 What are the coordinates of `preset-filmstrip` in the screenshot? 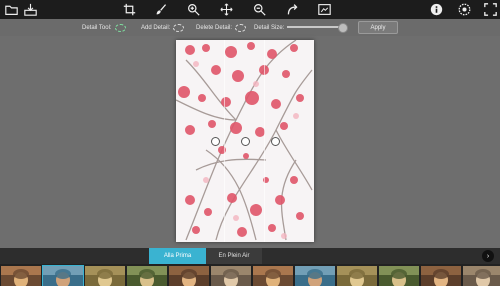 It's located at (250, 275).